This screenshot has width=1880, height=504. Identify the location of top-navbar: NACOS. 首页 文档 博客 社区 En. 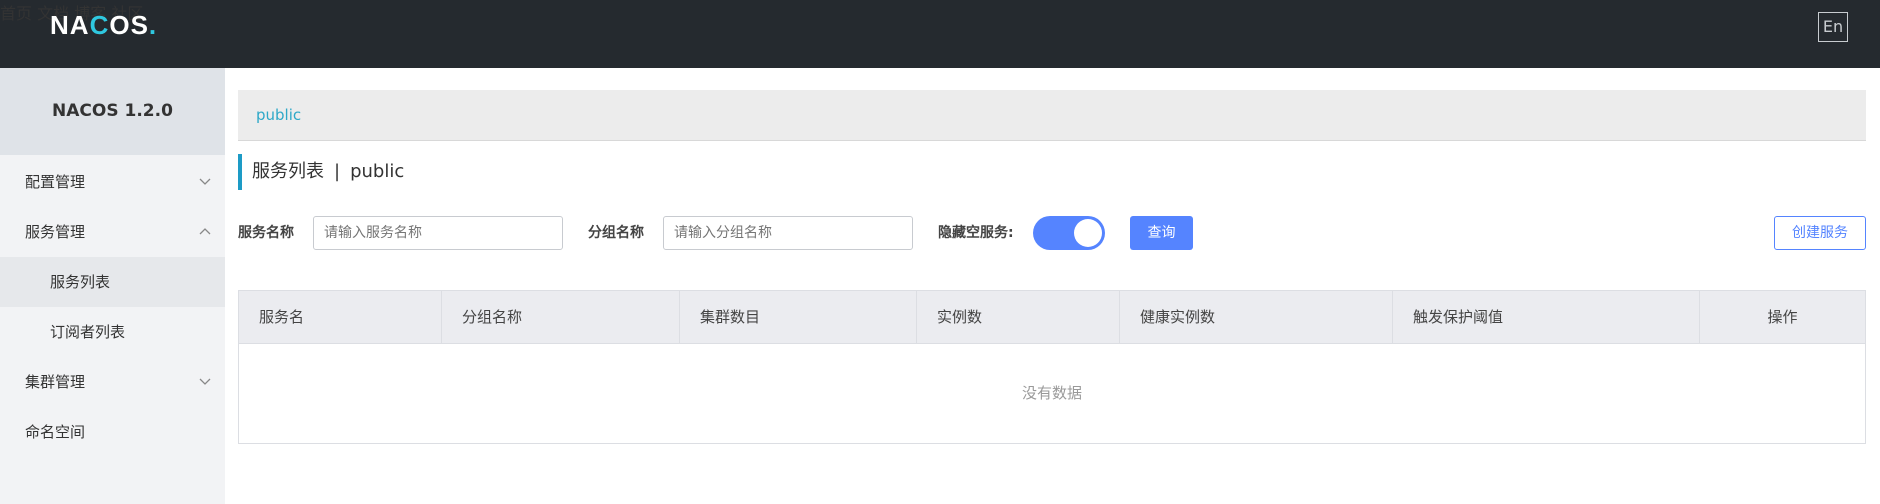
(940, 34).